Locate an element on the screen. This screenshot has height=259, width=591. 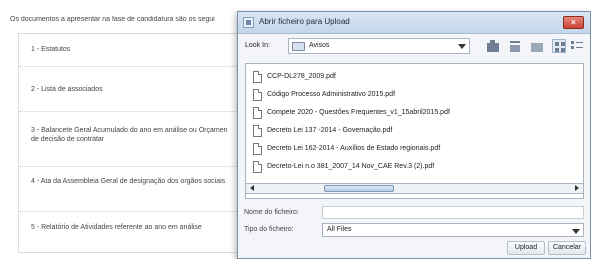
upload-button: Upload is located at coordinates (526, 248).